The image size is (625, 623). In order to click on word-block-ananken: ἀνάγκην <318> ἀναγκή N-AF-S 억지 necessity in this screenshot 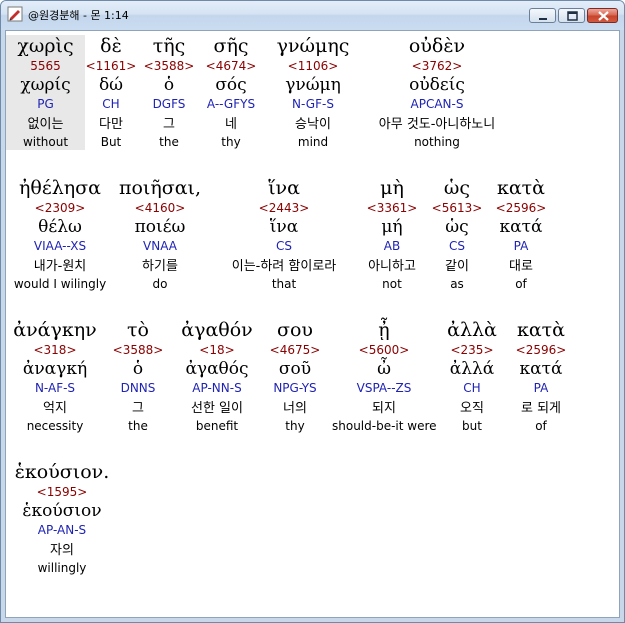, I will do `click(55, 376)`.